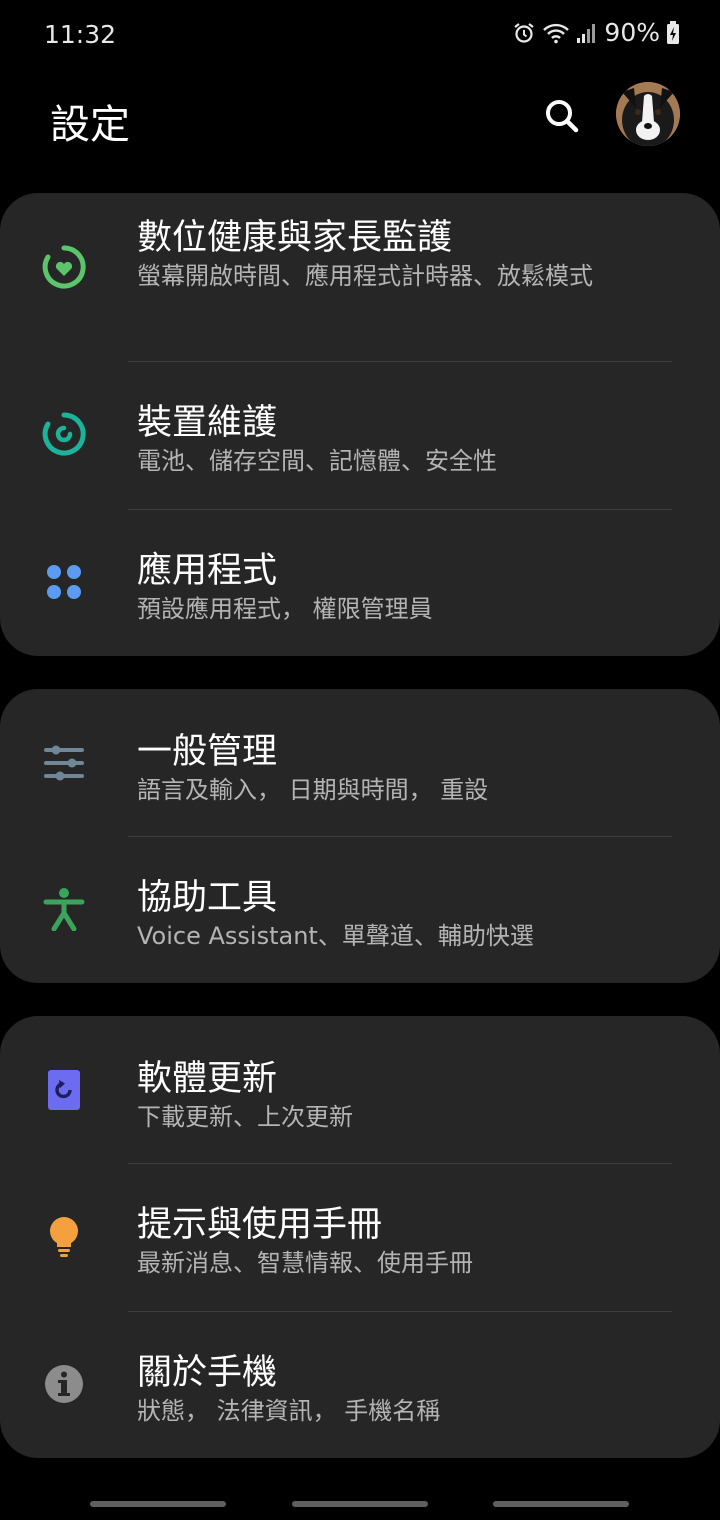 Image resolution: width=720 pixels, height=1520 pixels. Describe the element at coordinates (360, 583) in the screenshot. I see `settings-item-apps: 應用程式 預設應用程式， 權限管理員` at that location.